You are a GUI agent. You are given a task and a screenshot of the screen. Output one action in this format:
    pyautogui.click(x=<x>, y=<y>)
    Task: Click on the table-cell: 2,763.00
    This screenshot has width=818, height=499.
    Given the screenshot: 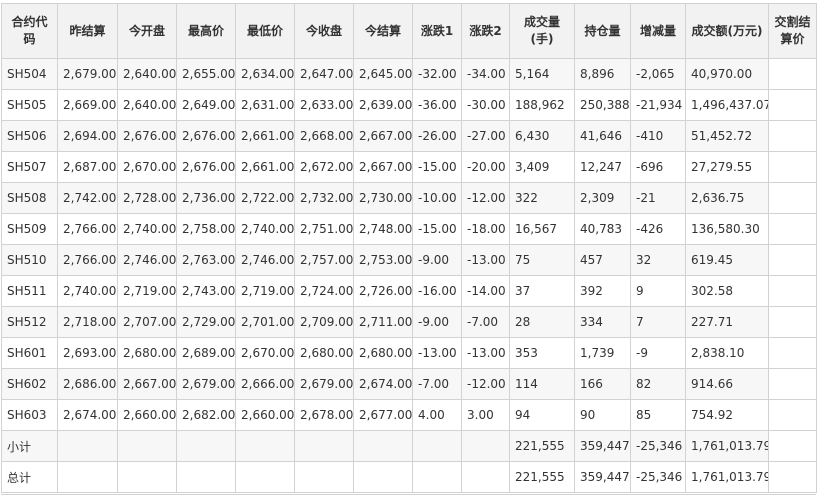 What is the action you would take?
    pyautogui.click(x=206, y=260)
    